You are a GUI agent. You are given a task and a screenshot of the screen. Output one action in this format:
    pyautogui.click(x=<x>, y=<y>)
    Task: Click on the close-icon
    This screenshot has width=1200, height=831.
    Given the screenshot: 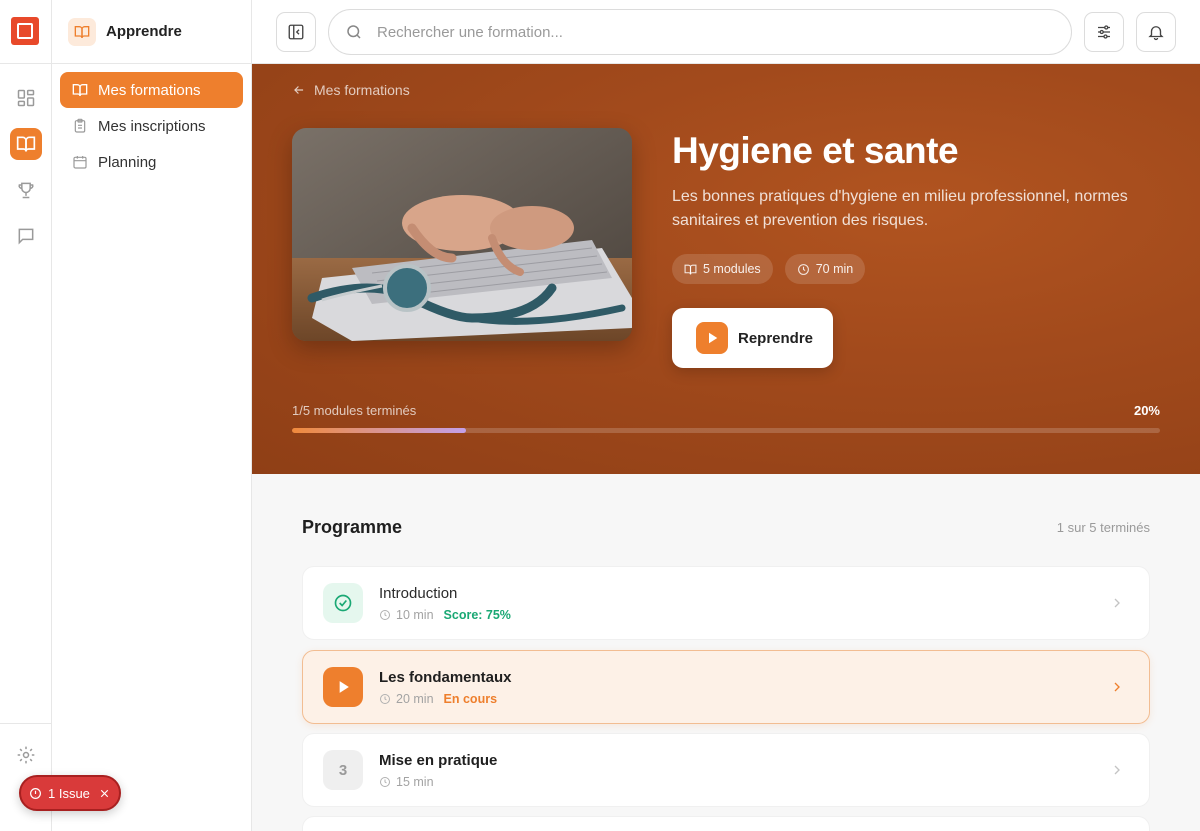 What is the action you would take?
    pyautogui.click(x=104, y=793)
    